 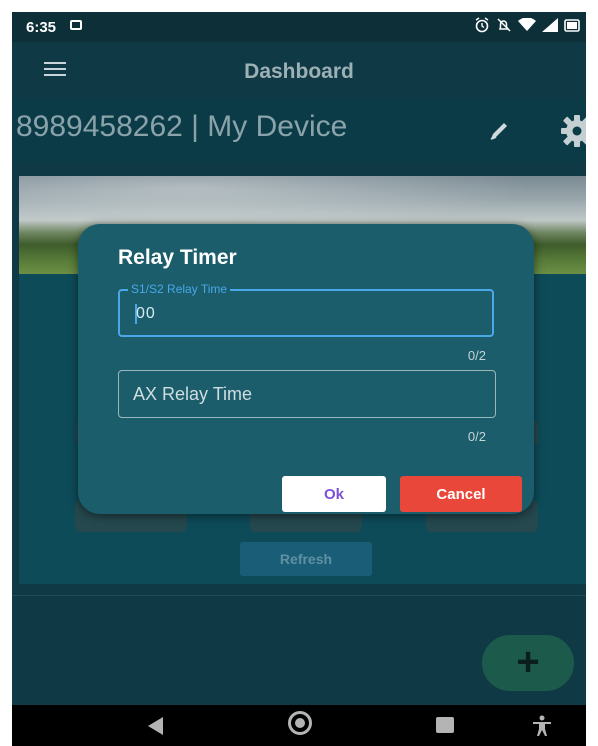 I want to click on status-bar: 6:35, so click(x=299, y=27).